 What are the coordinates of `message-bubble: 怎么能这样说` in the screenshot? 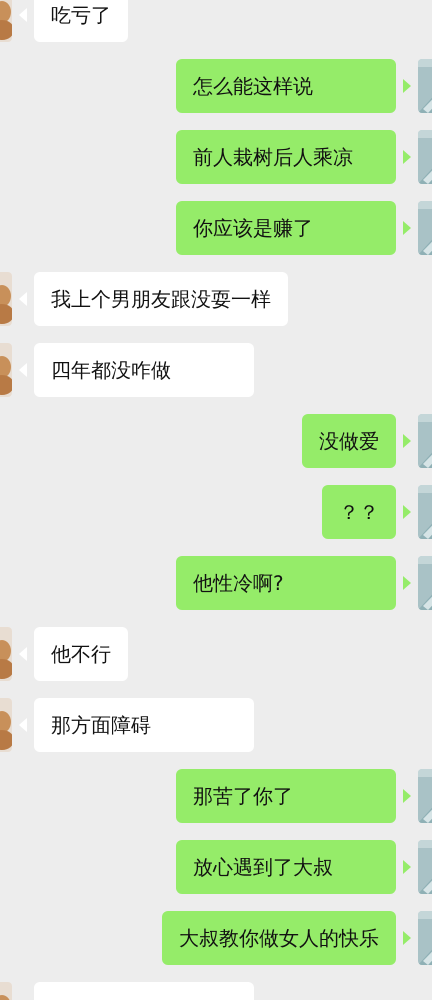 It's located at (286, 86).